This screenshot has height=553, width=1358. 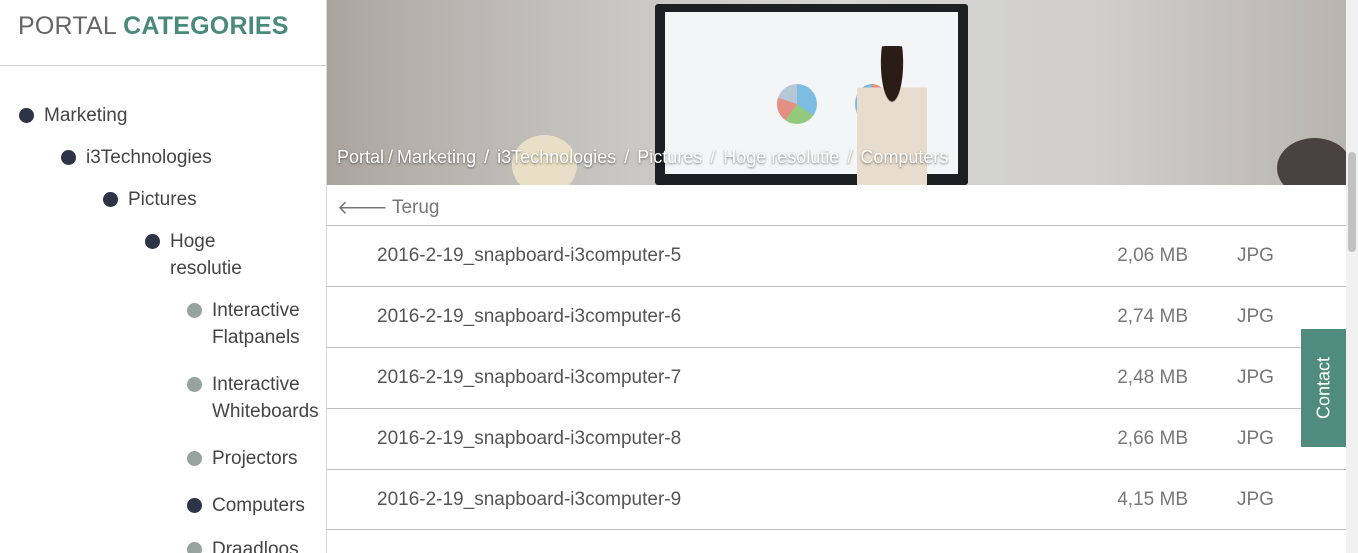 What do you see at coordinates (1152, 438) in the screenshot?
I see `file-size: 2,66 MB` at bounding box center [1152, 438].